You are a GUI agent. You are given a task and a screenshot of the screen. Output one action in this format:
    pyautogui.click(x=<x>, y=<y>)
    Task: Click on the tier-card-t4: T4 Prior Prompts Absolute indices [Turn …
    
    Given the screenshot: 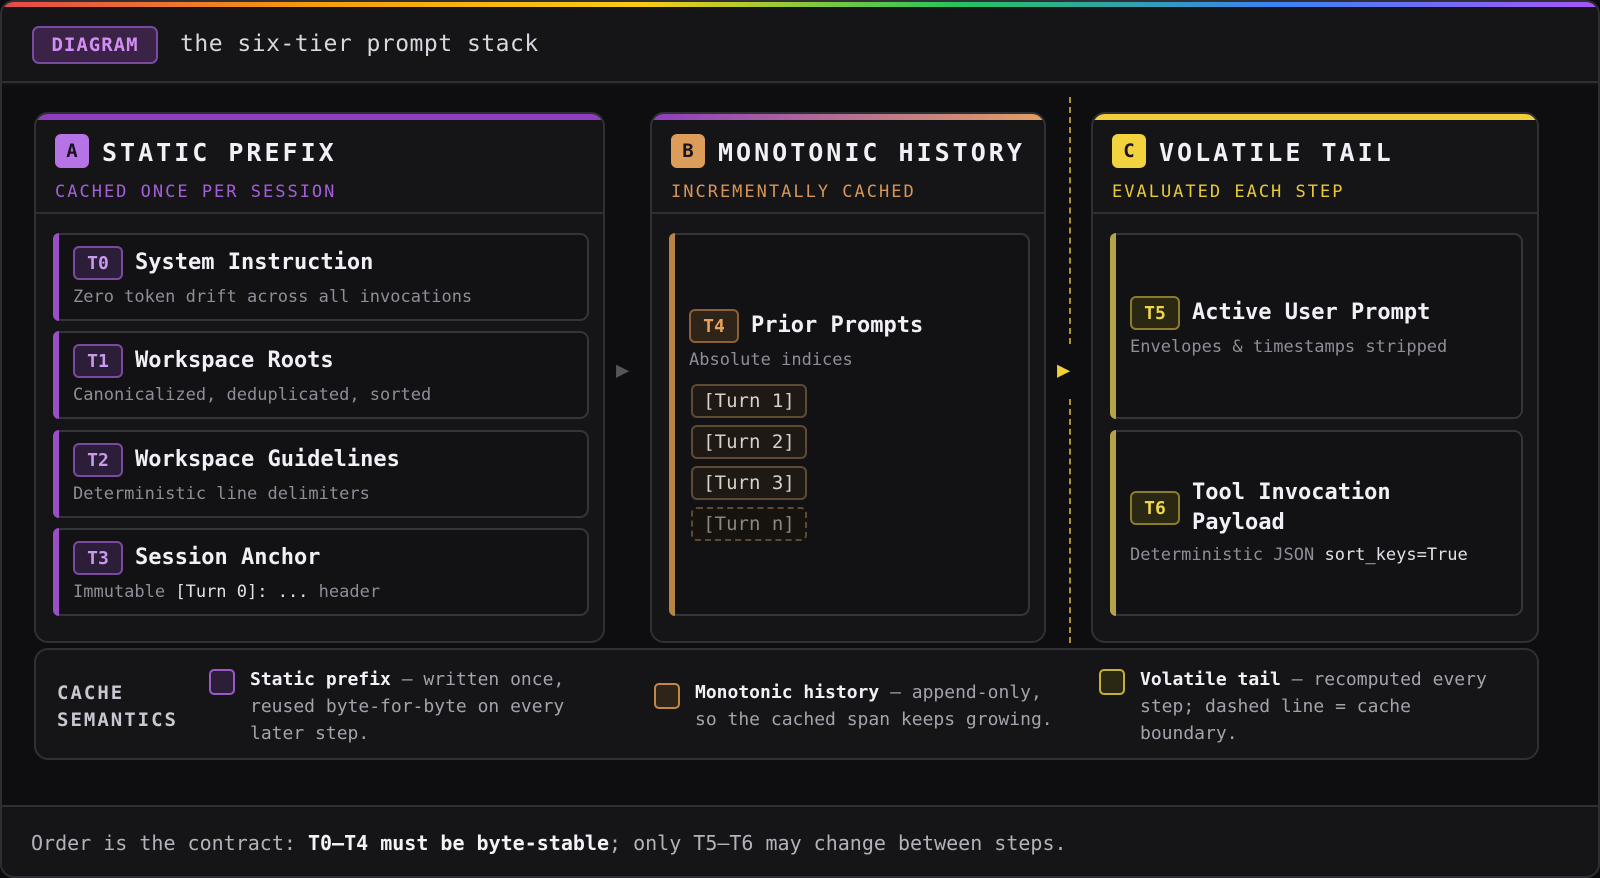 What is the action you would take?
    pyautogui.click(x=849, y=424)
    